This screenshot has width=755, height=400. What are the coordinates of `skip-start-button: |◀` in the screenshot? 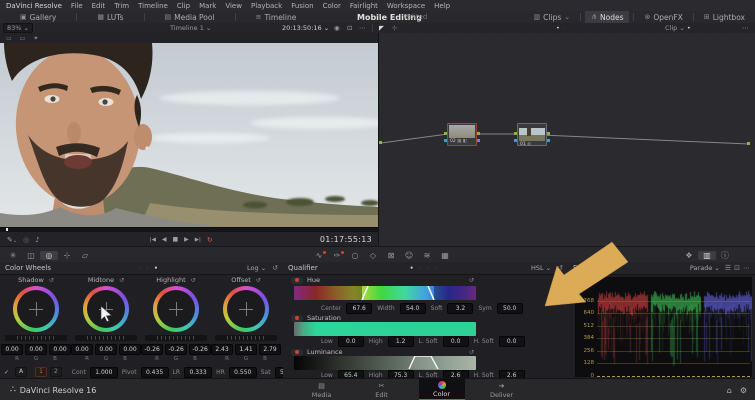 It's located at (153, 240).